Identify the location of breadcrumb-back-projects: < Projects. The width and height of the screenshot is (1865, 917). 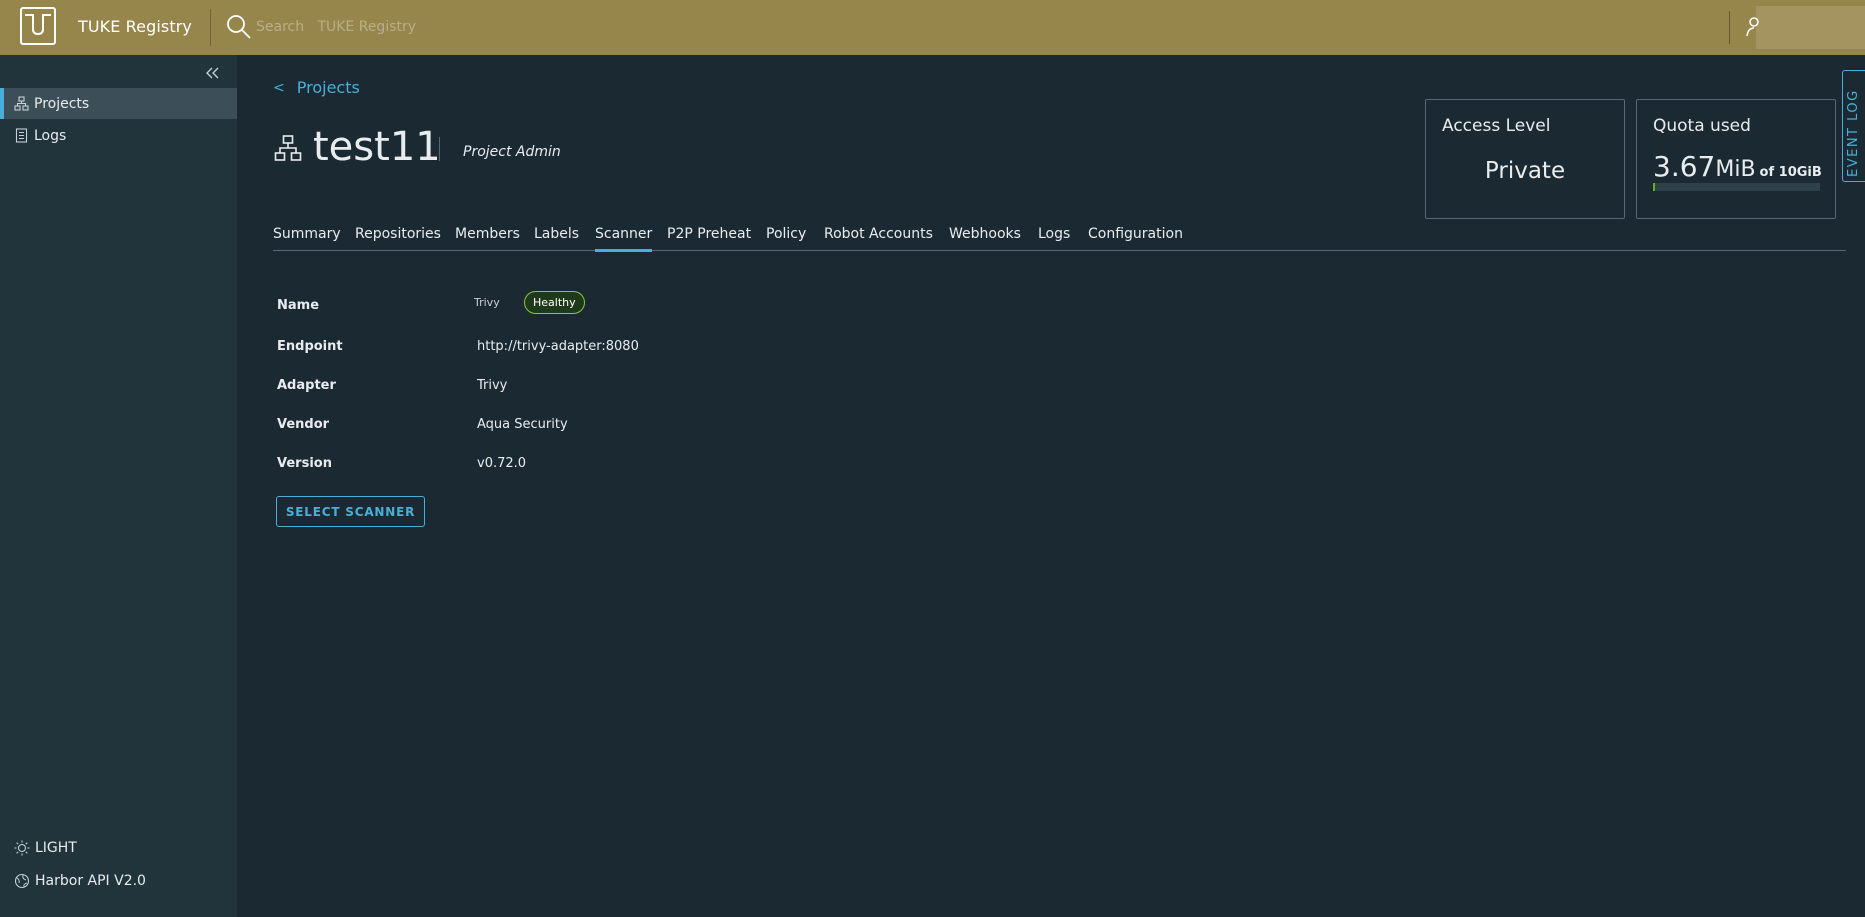
(316, 87).